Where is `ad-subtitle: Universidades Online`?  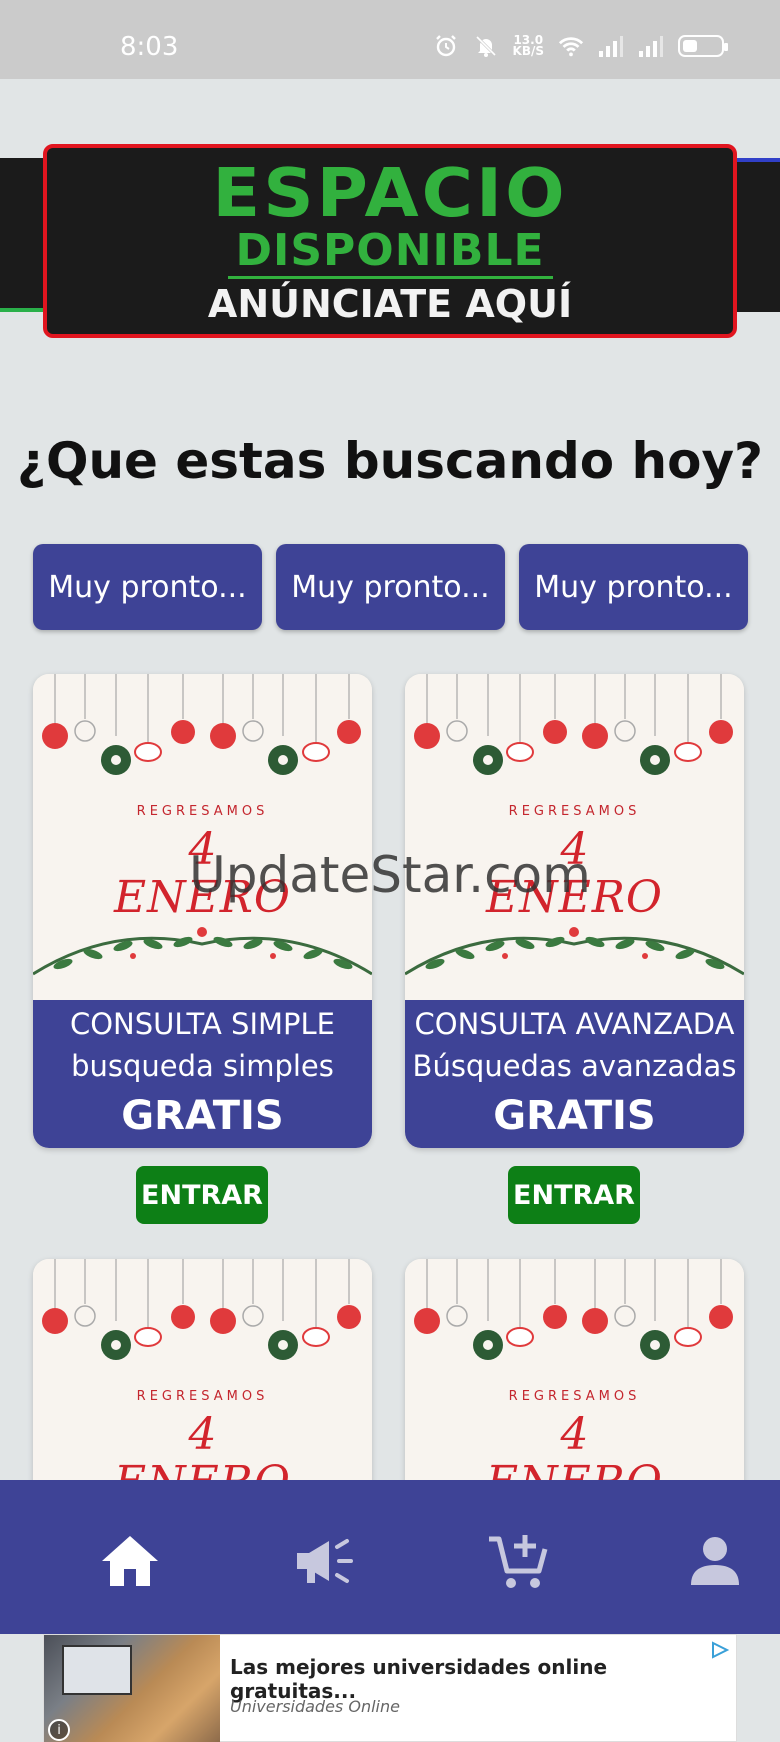 ad-subtitle: Universidades Online is located at coordinates (315, 1706).